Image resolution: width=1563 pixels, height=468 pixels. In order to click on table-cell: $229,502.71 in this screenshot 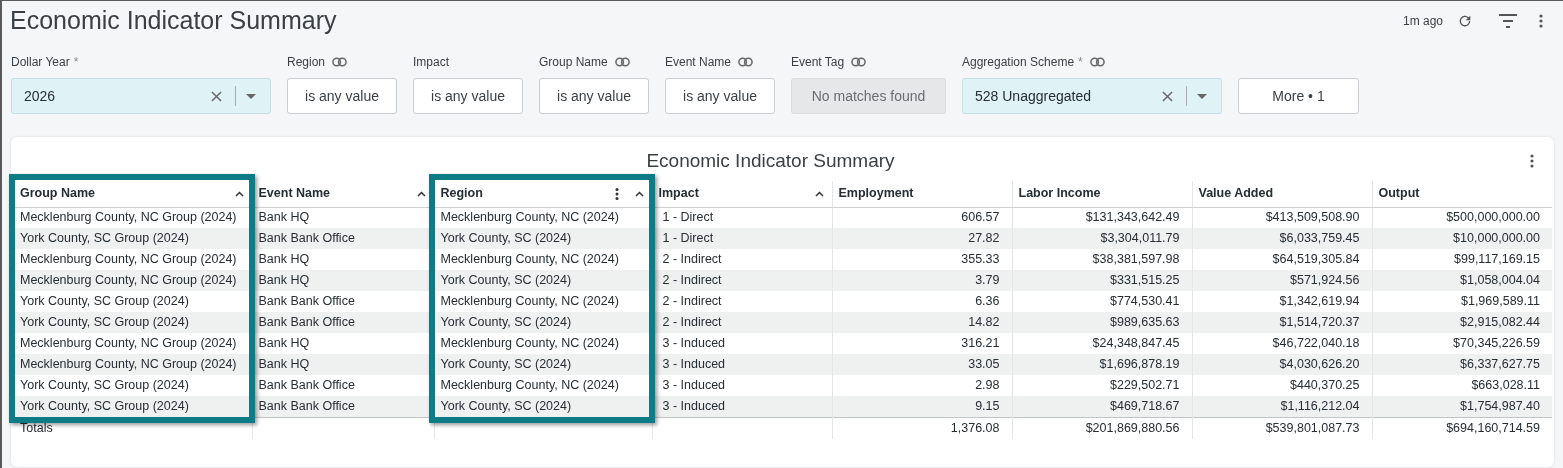, I will do `click(1102, 385)`.